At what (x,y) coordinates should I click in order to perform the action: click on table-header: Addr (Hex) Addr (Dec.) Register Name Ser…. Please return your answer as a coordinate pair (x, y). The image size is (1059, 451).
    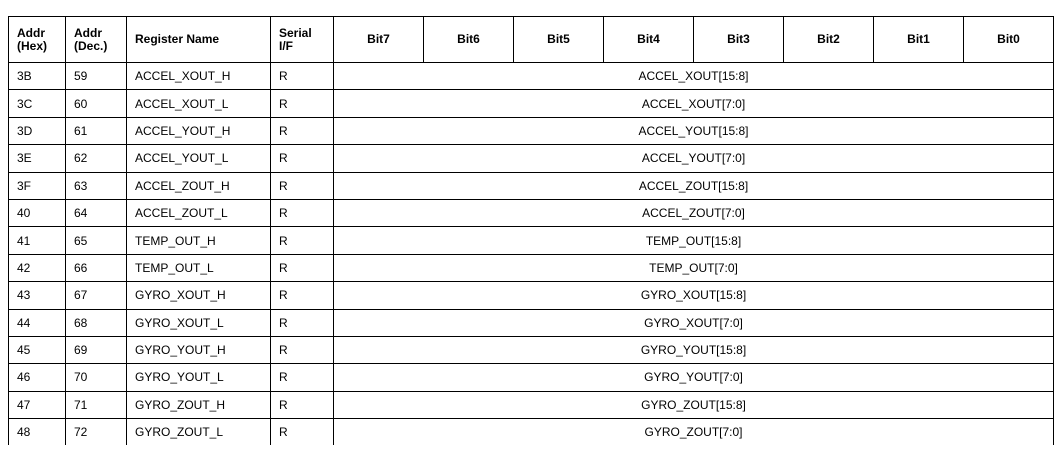
    Looking at the image, I should click on (531, 39).